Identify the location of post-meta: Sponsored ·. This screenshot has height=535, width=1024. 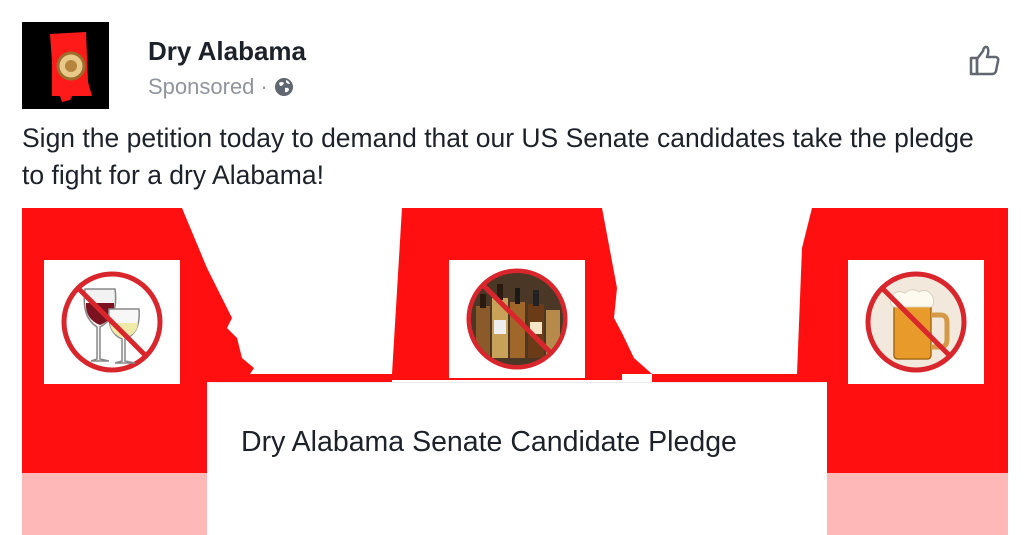
(221, 87).